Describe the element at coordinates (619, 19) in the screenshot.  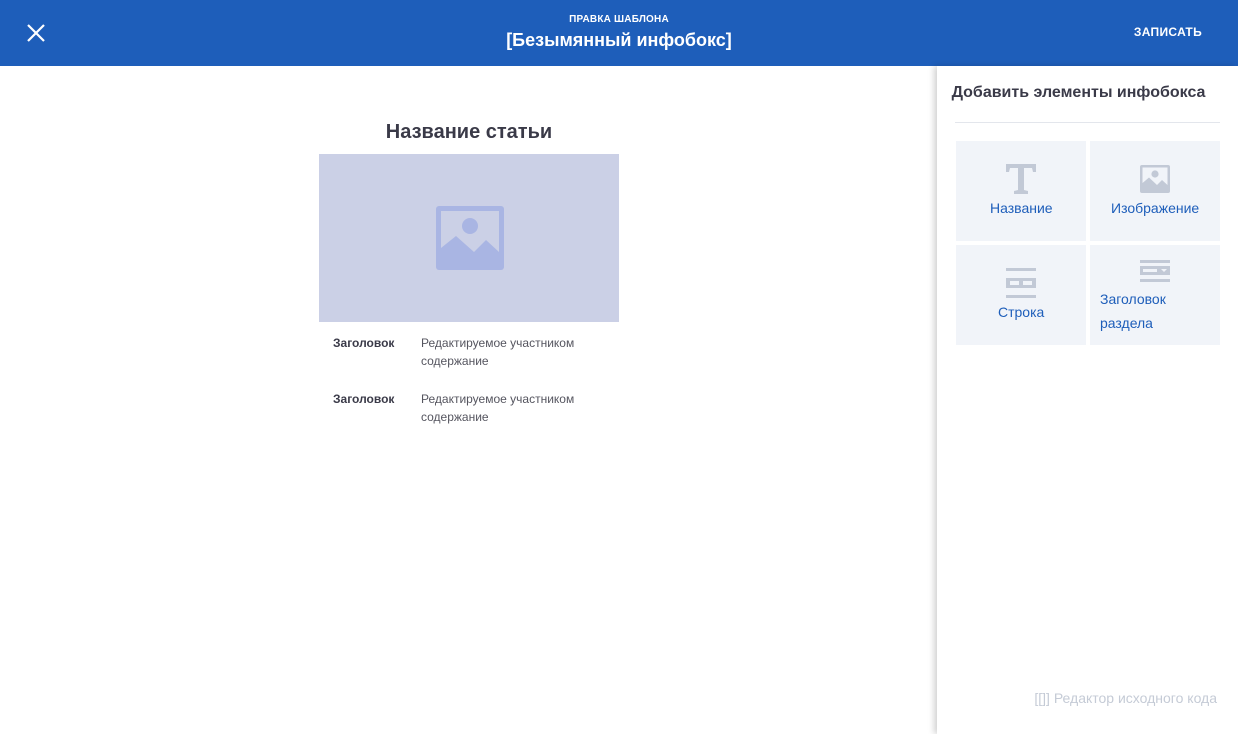
I see `header-subtitle: ПРАВКА ШАБЛОНА` at that location.